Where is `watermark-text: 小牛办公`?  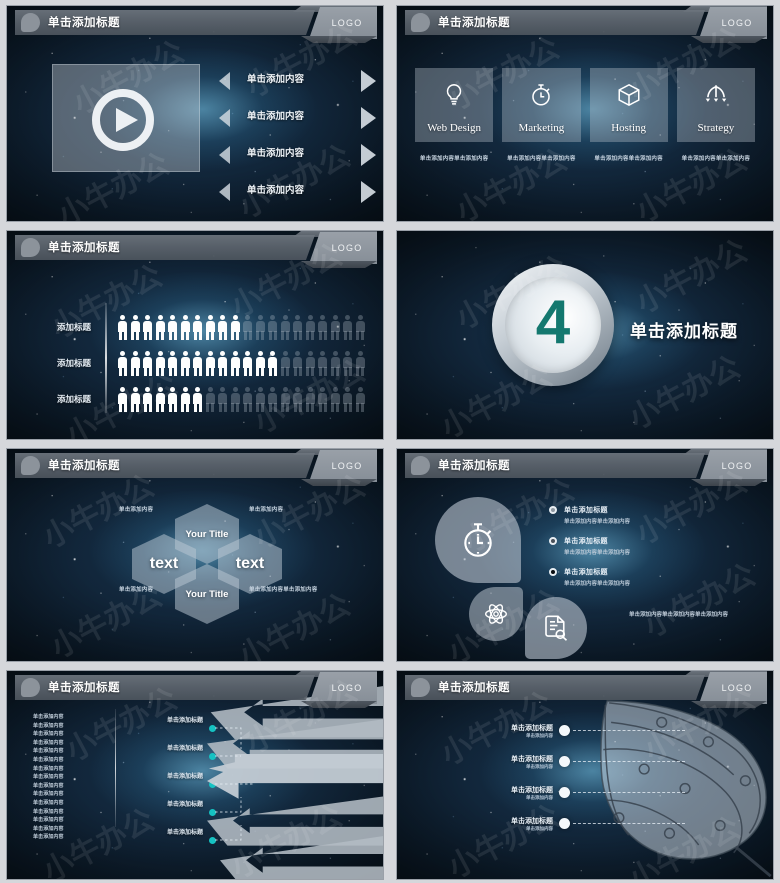 watermark-text: 小牛办公 is located at coordinates (692, 182).